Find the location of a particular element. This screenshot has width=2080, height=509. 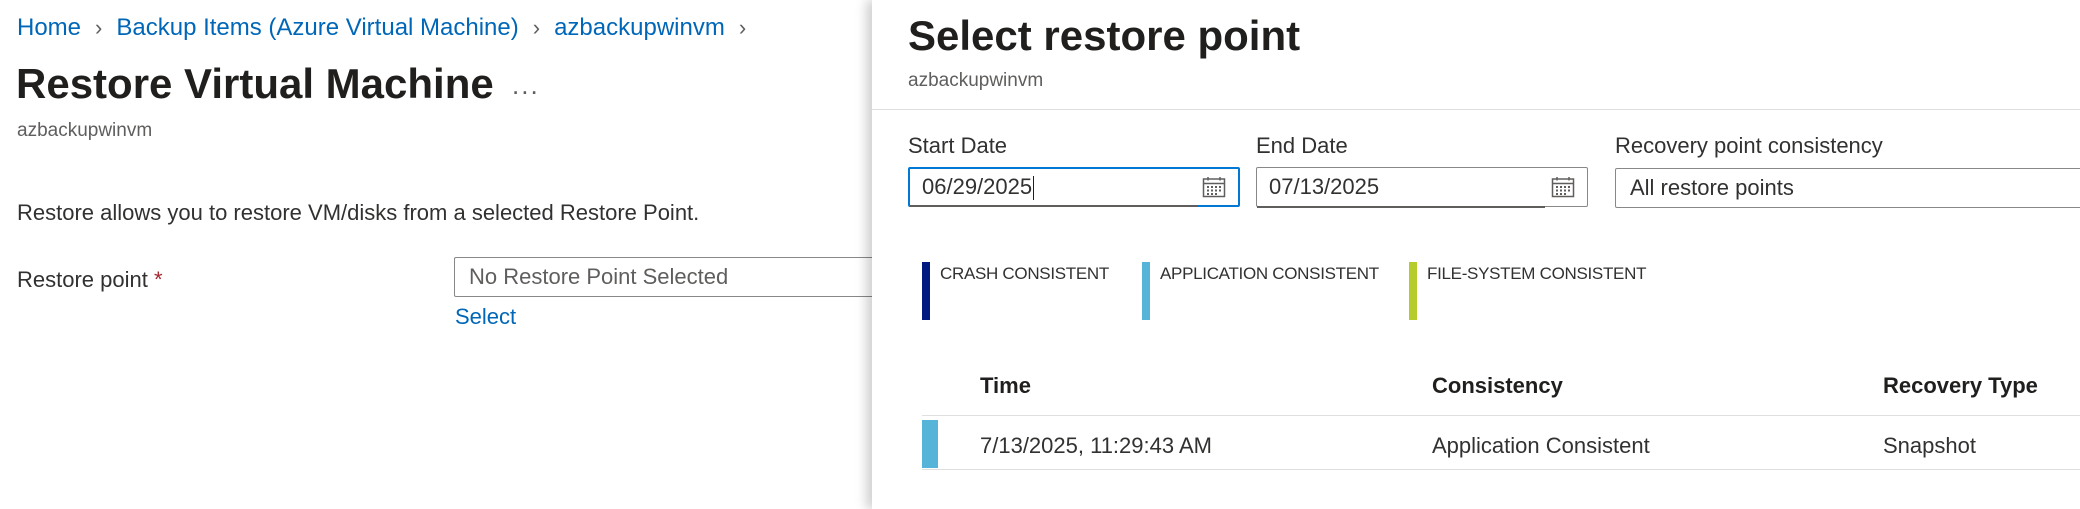

end-date-value: 07/13/2025 is located at coordinates (1324, 186).